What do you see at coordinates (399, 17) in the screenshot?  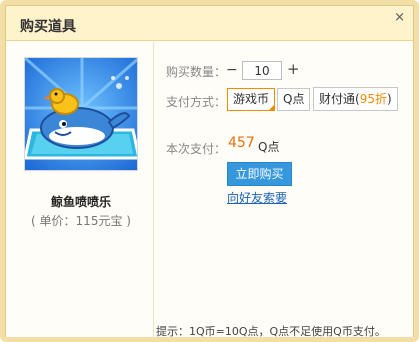 I see `close-icon: ×` at bounding box center [399, 17].